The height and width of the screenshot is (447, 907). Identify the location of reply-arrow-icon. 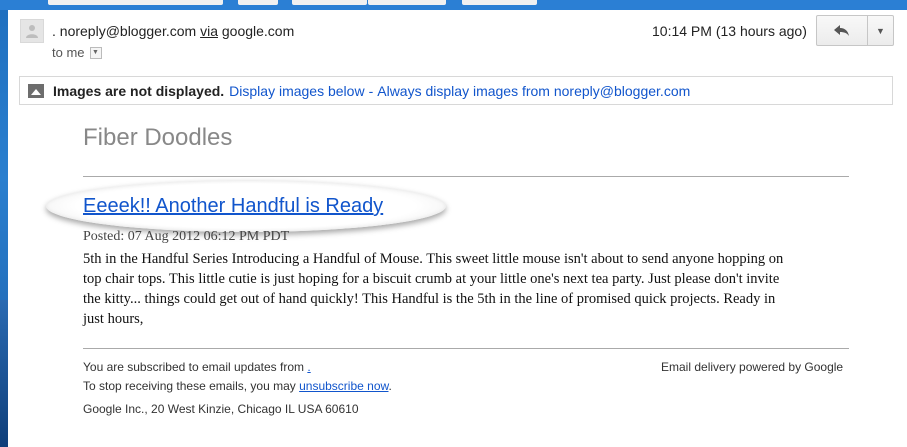
(841, 30).